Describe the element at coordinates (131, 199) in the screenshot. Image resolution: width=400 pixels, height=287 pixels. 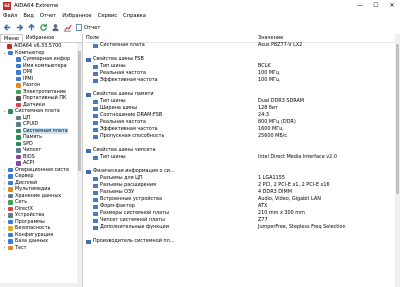
I see `grid-field-label: Встроенные устройства` at that location.